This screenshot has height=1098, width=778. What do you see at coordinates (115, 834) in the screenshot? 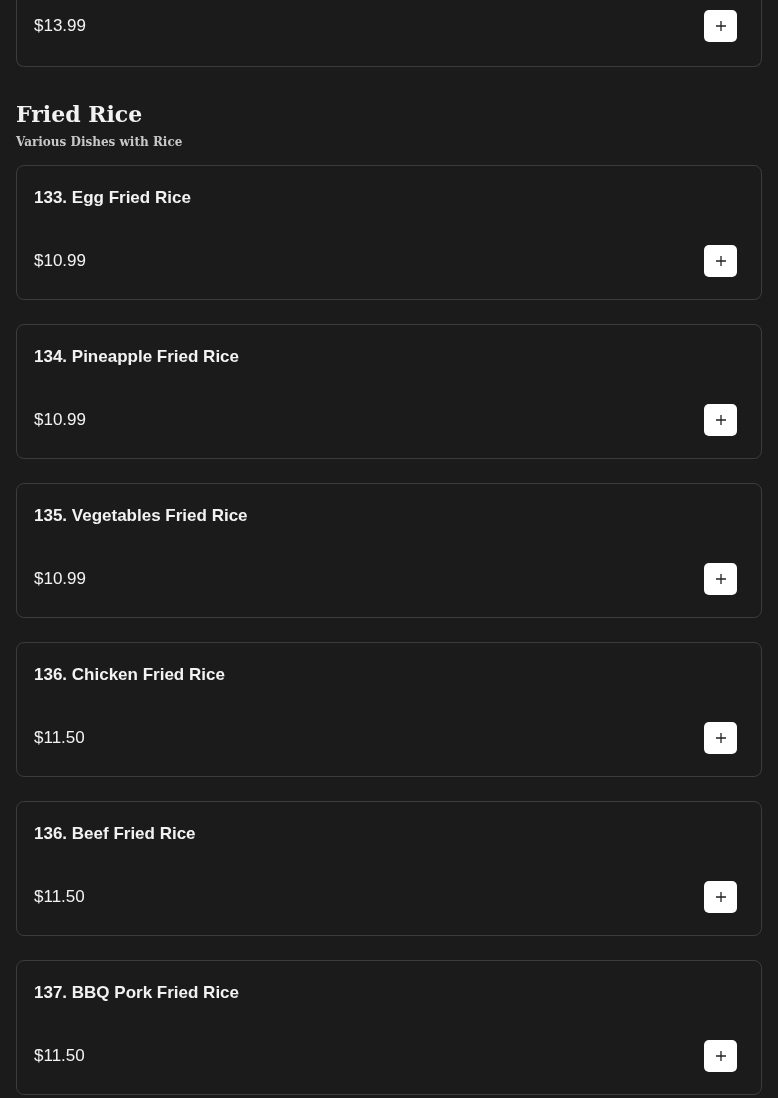
I see `item-name: 136. Beef Fried Rice` at bounding box center [115, 834].